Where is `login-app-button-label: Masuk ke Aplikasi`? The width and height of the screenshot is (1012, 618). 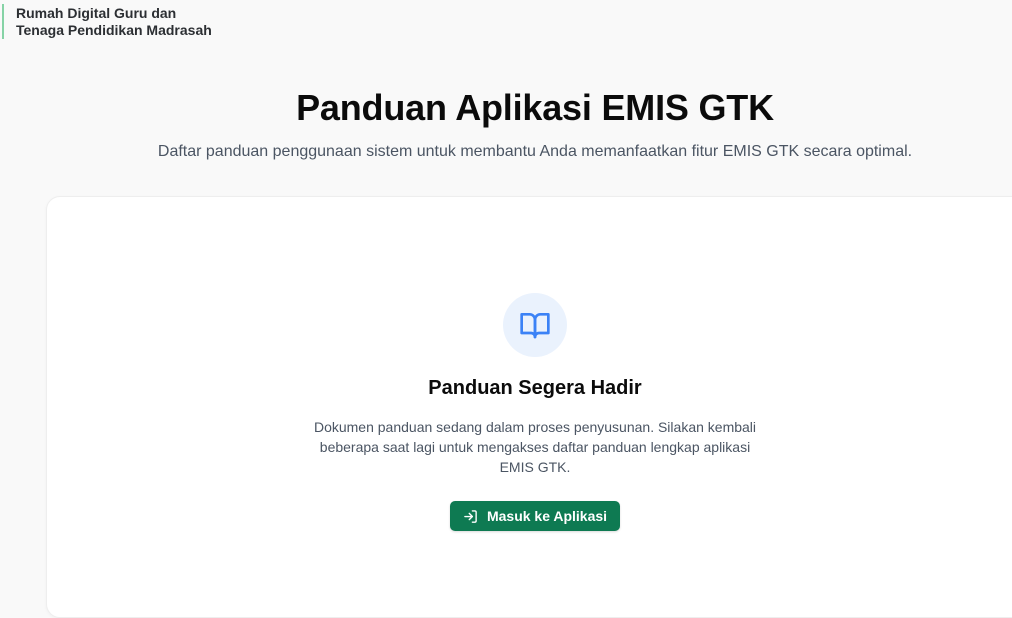
login-app-button-label: Masuk ke Aplikasi is located at coordinates (547, 516).